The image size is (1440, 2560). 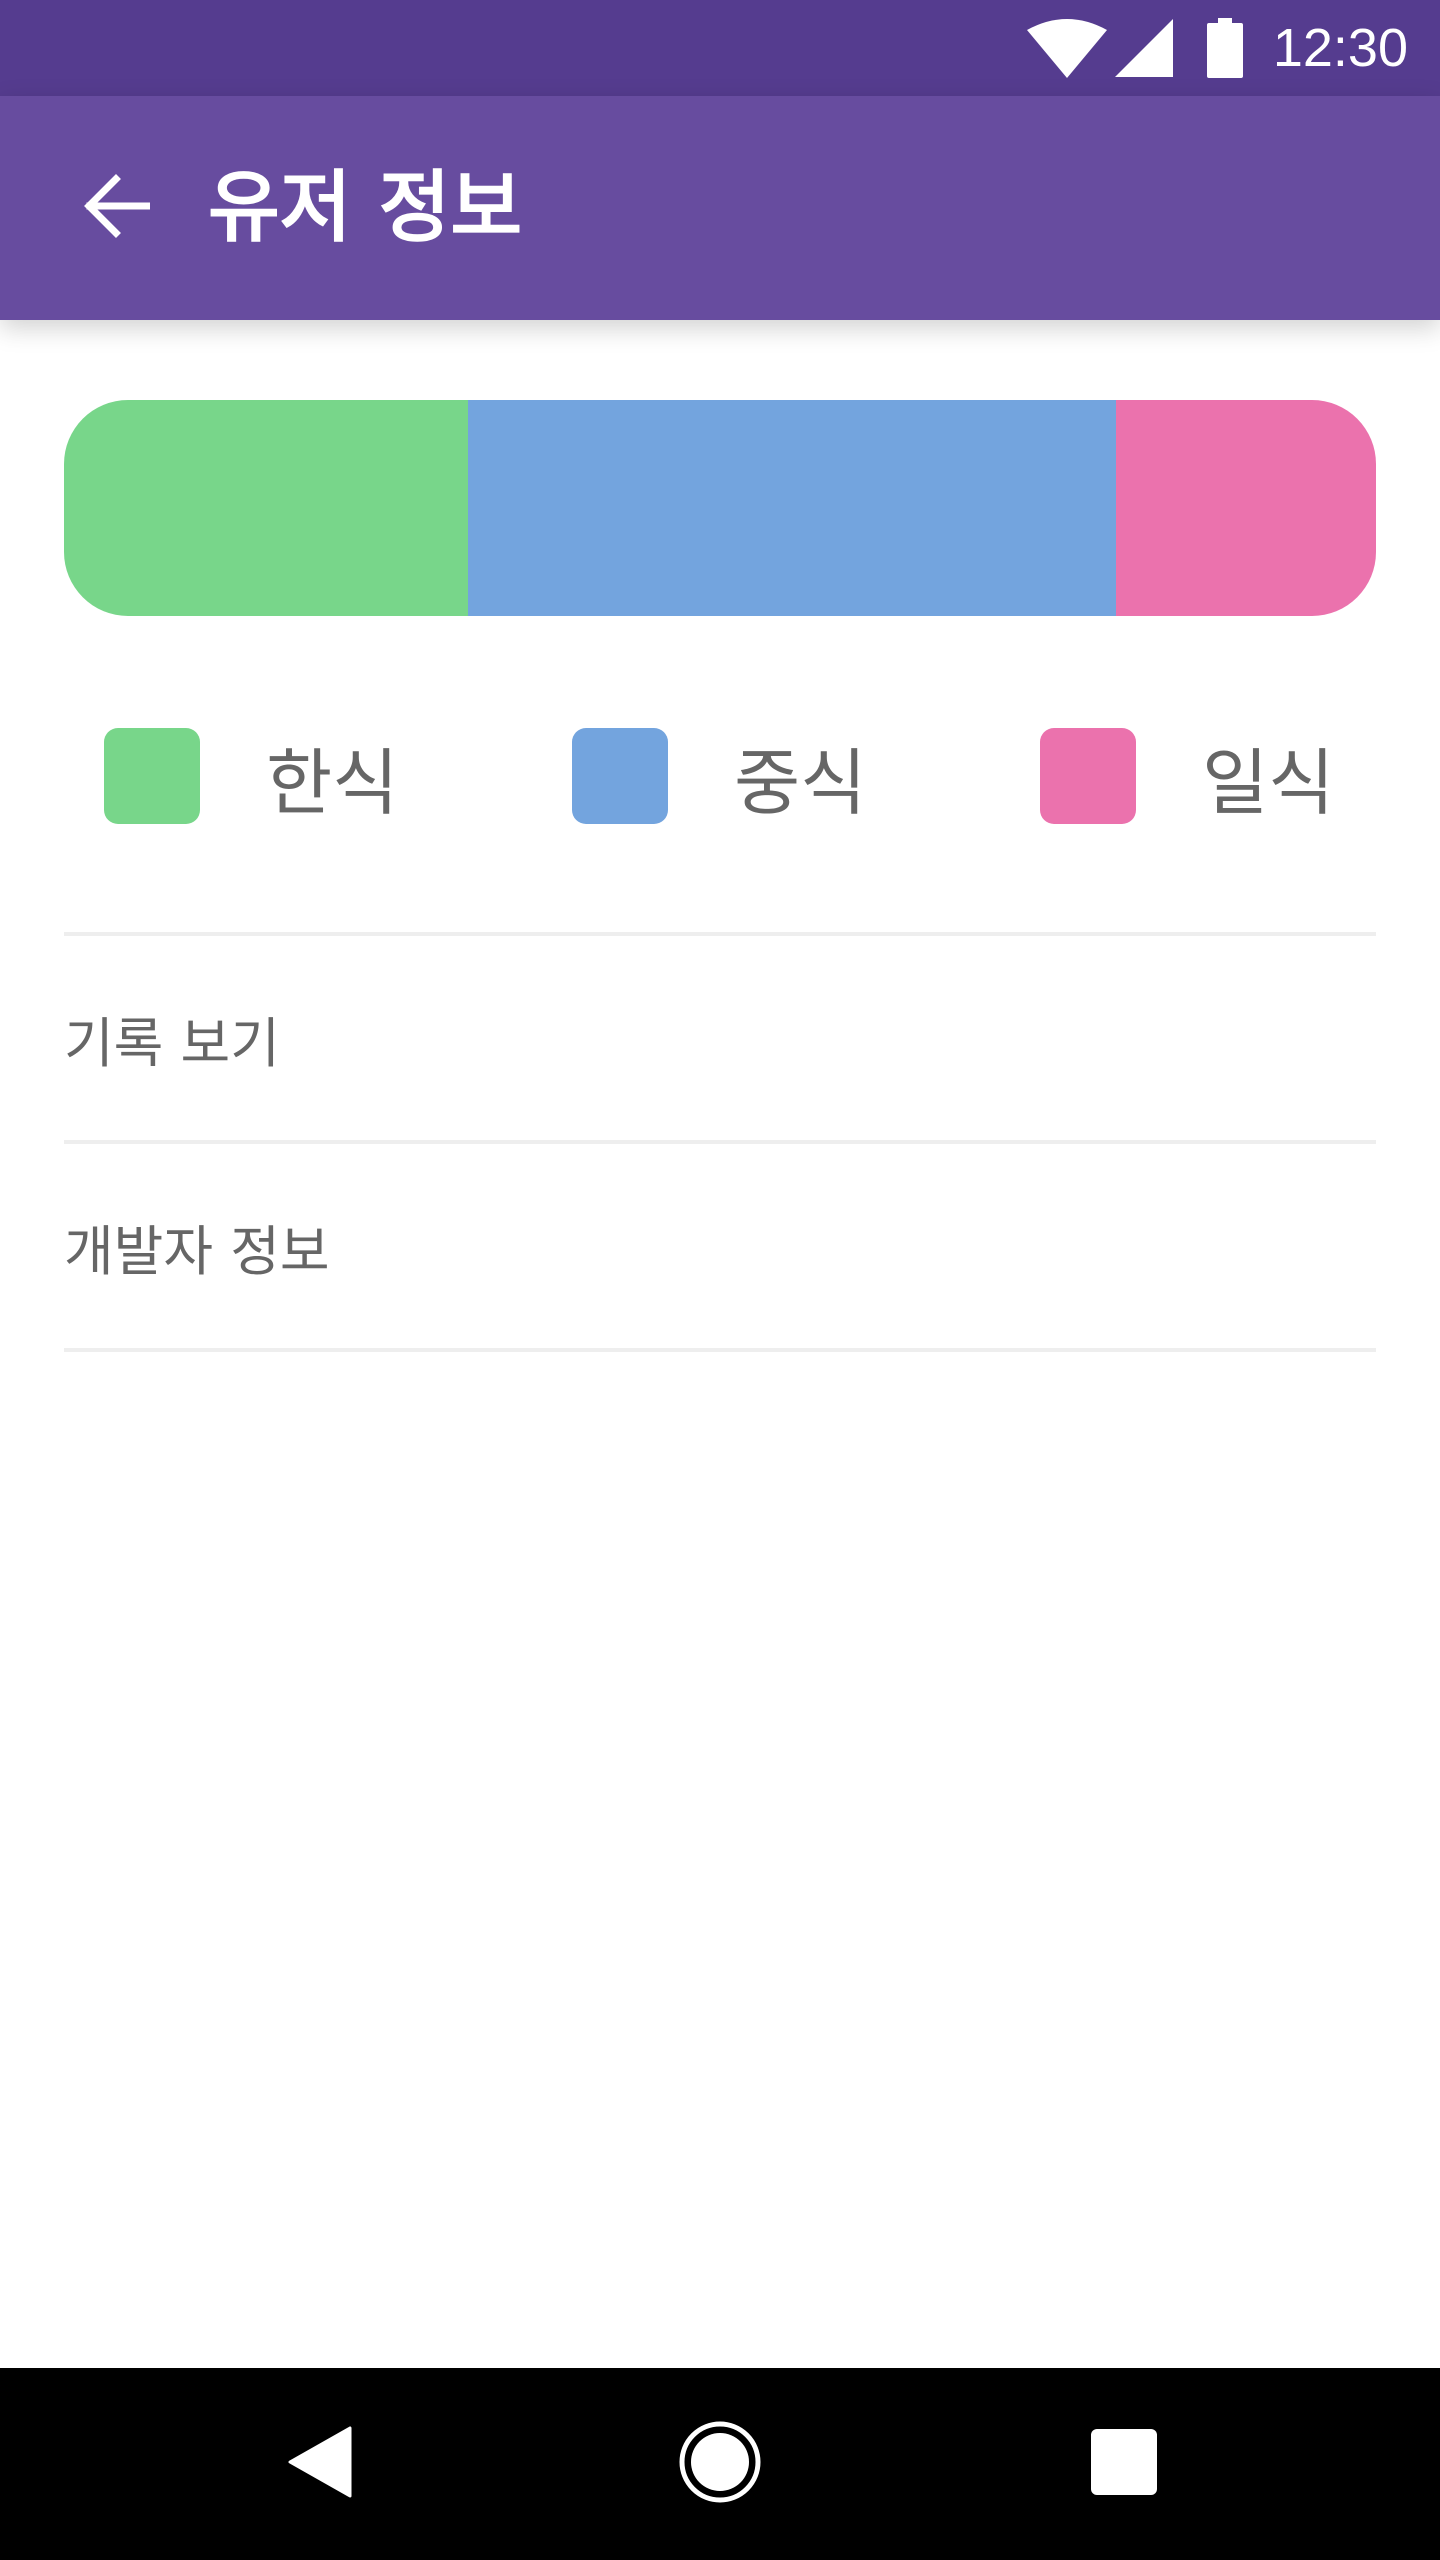 I want to click on back-triangle-icon, so click(x=320, y=2464).